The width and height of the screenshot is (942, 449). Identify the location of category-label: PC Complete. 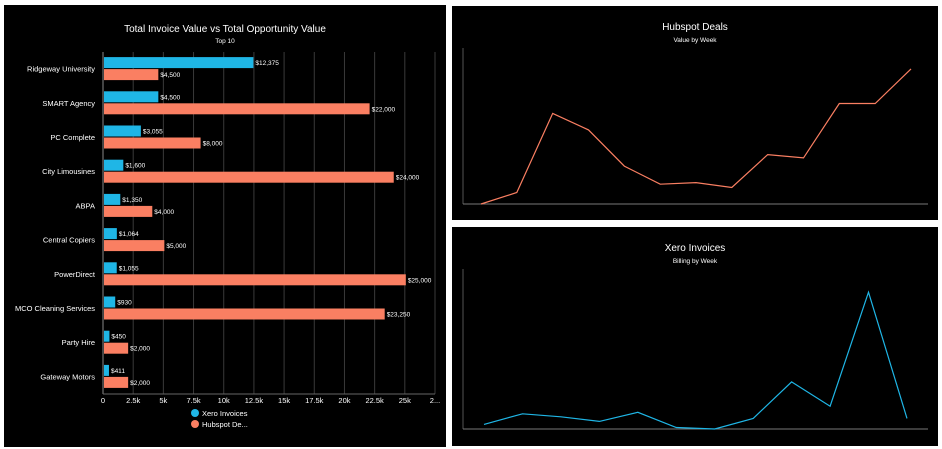
(72, 137).